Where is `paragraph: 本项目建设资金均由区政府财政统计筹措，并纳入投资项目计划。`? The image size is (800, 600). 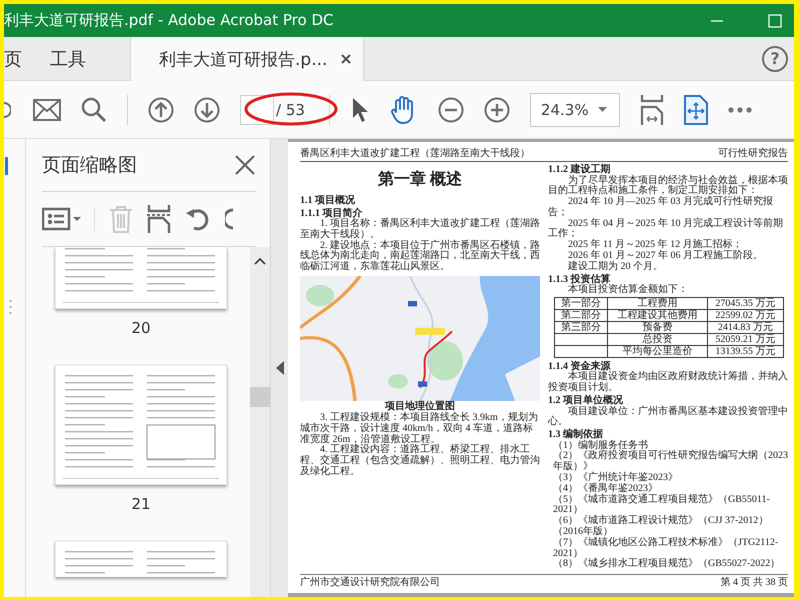
paragraph: 本项目建设资金均由区政府财政统计筹措，并纳入投资项目计划。 is located at coordinates (668, 383).